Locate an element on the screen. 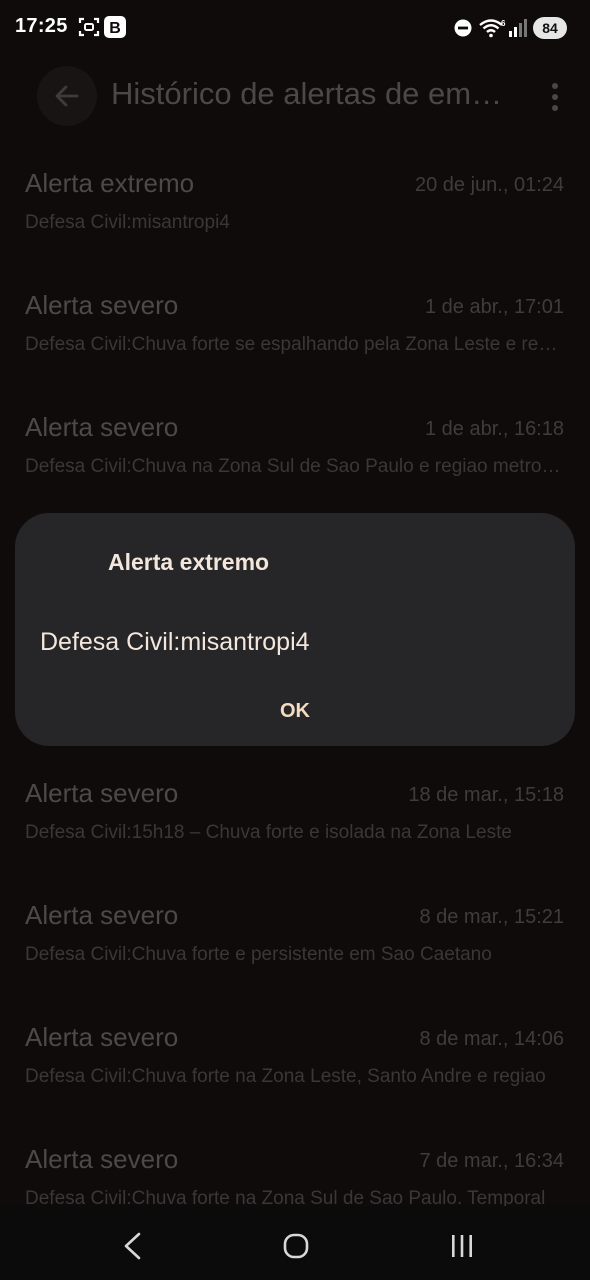 This screenshot has height=1280, width=590. nav-back-button is located at coordinates (132, 1246).